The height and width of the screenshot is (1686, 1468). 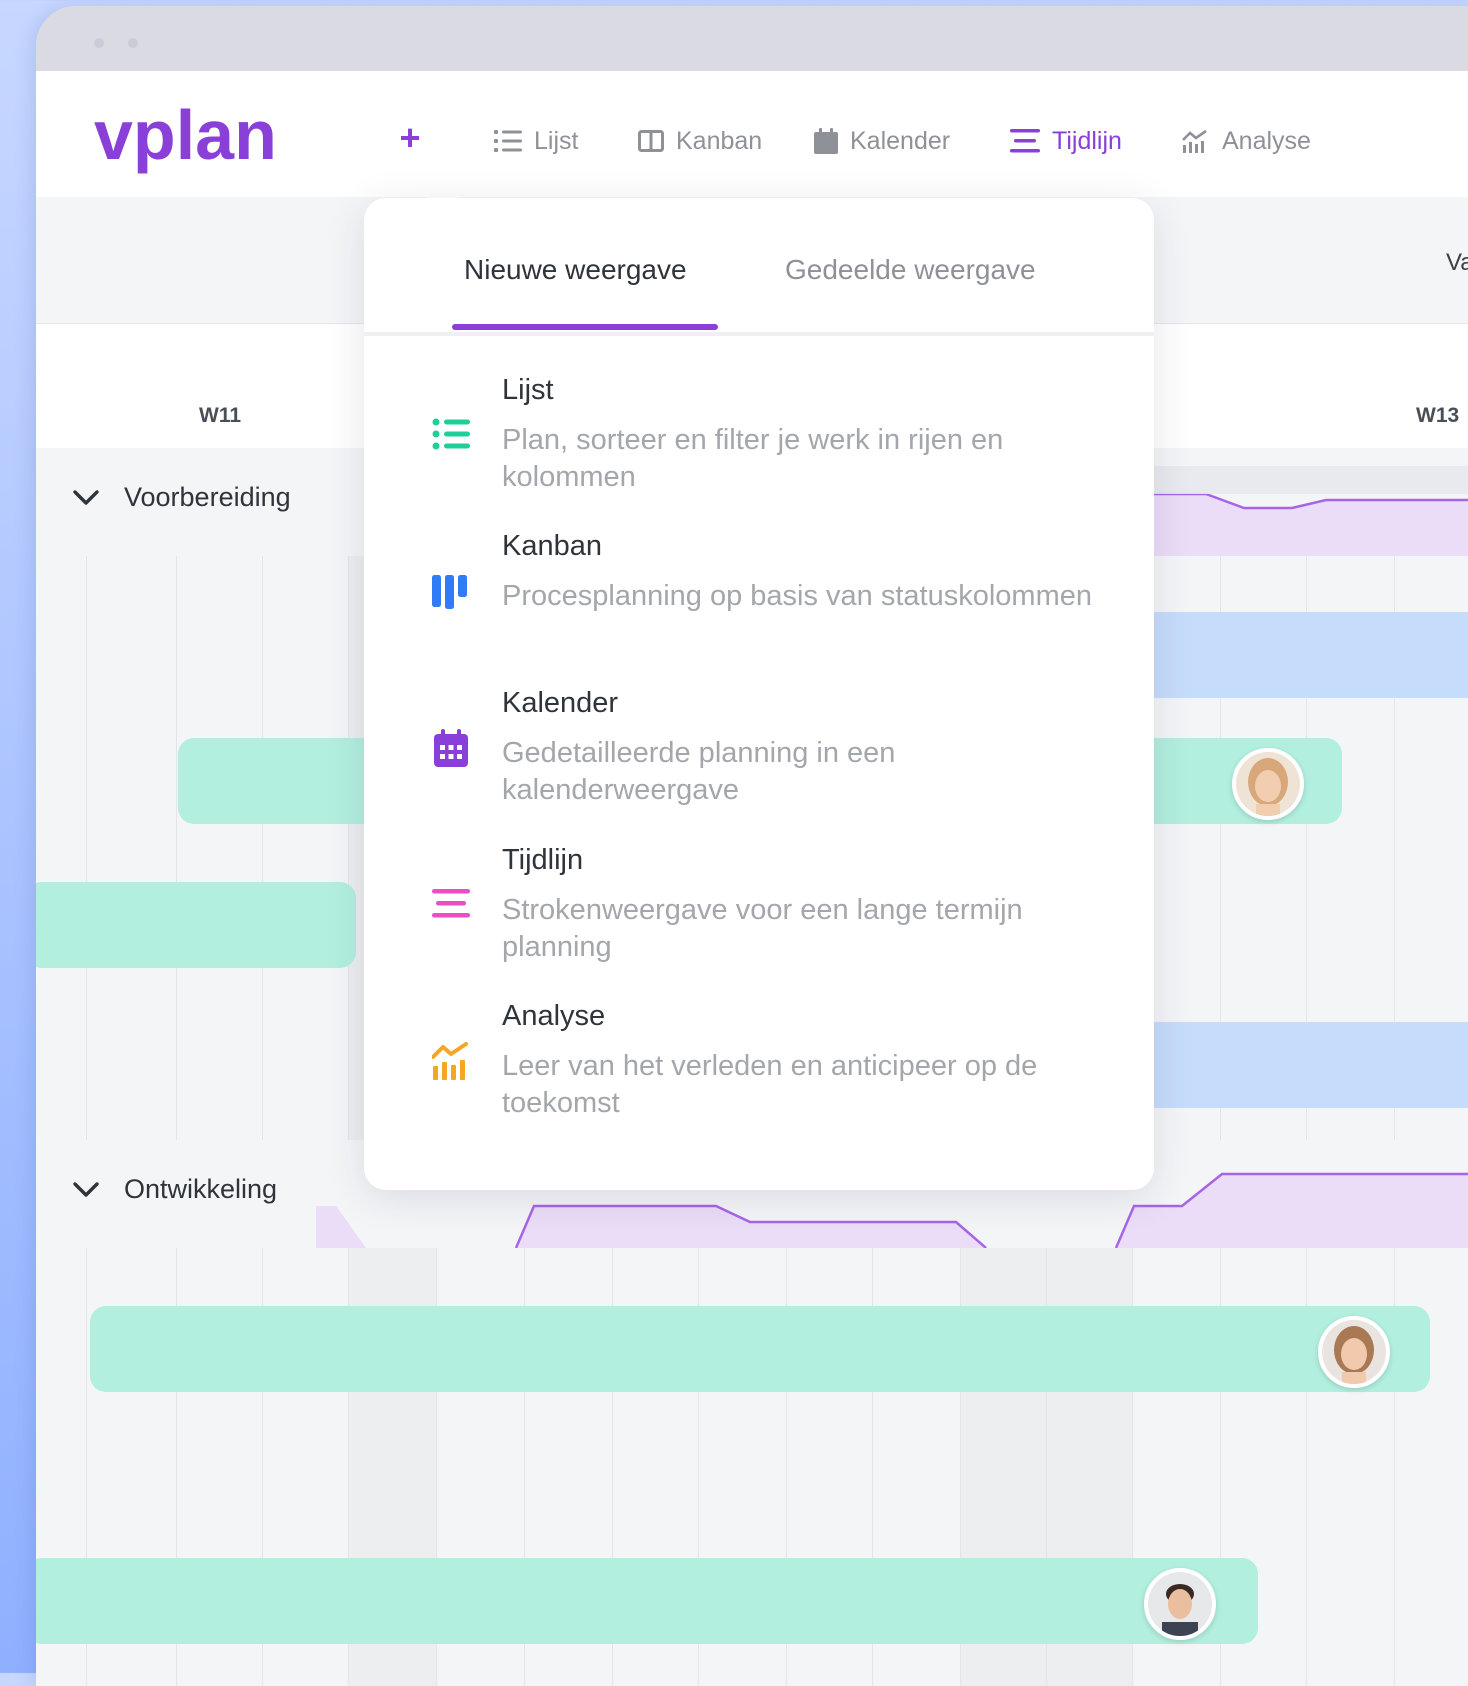 I want to click on nav-tab-label: Lijst, so click(x=556, y=140).